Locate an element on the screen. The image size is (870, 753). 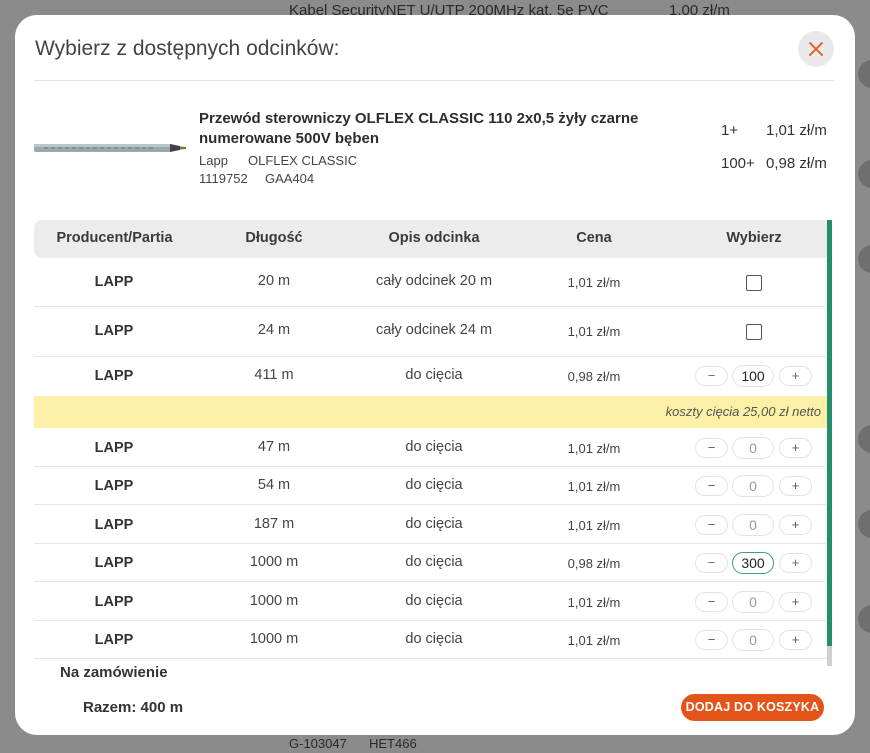
footer-separator is located at coordinates (434, 689).